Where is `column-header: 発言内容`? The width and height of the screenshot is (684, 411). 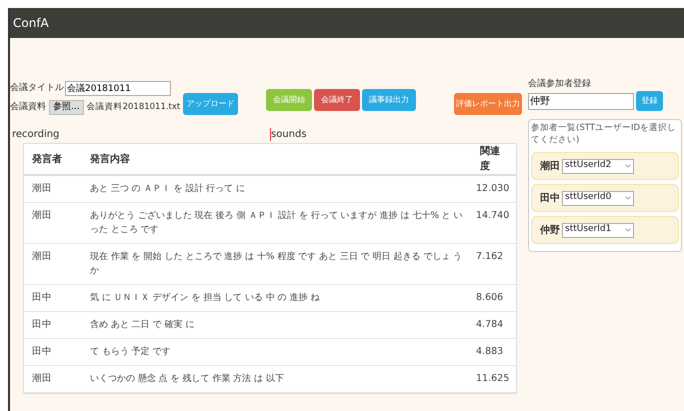 column-header: 発言内容 is located at coordinates (110, 159).